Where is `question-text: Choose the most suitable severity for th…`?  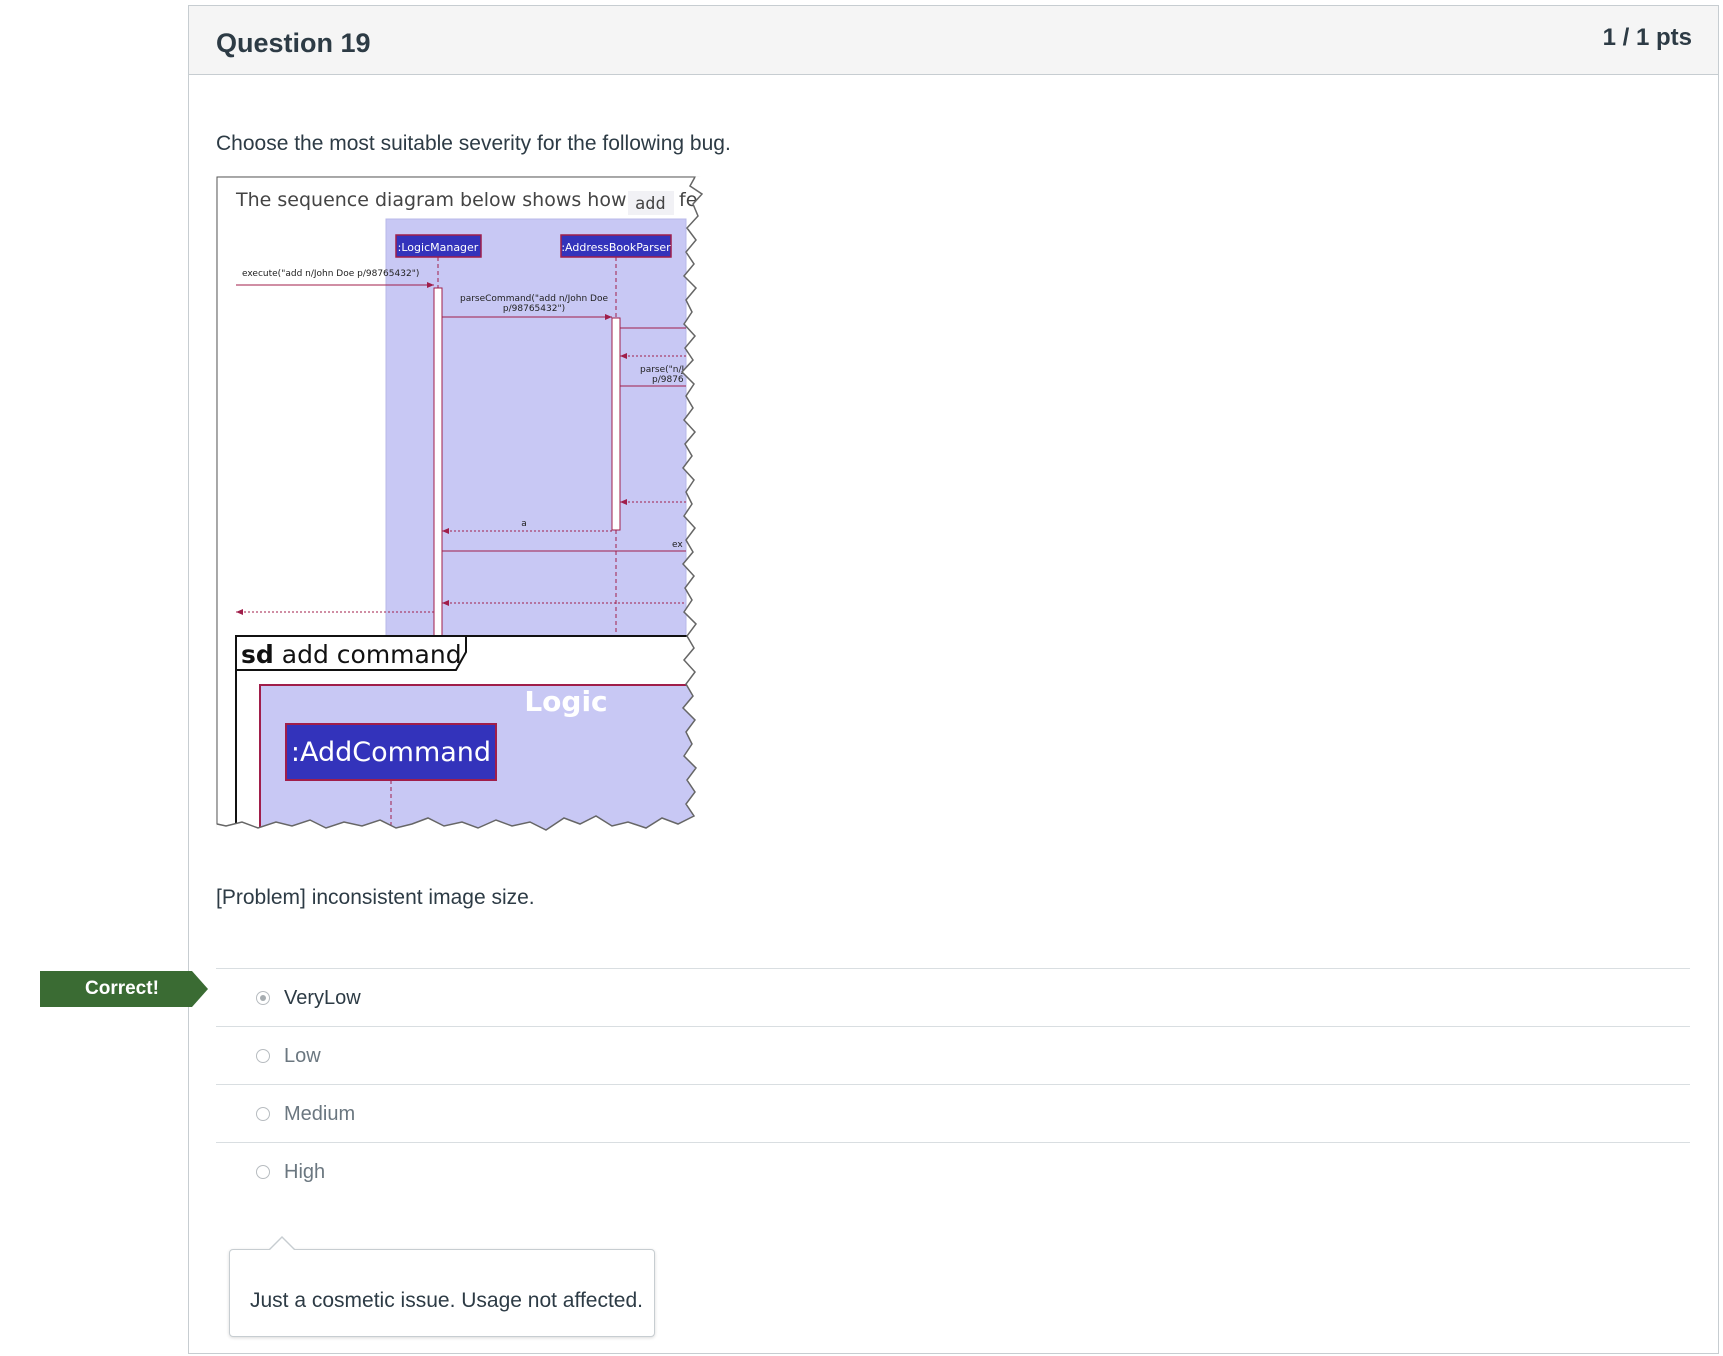 question-text: Choose the most suitable severity for th… is located at coordinates (473, 143).